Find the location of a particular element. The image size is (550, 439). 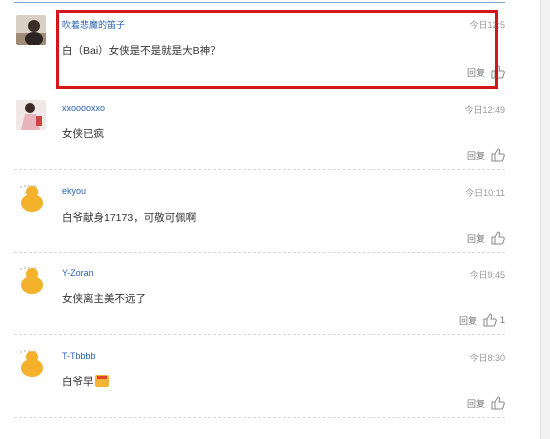

comment-item: T-Tbbbb 今日8:30 白爷早 回复 is located at coordinates (259, 383).